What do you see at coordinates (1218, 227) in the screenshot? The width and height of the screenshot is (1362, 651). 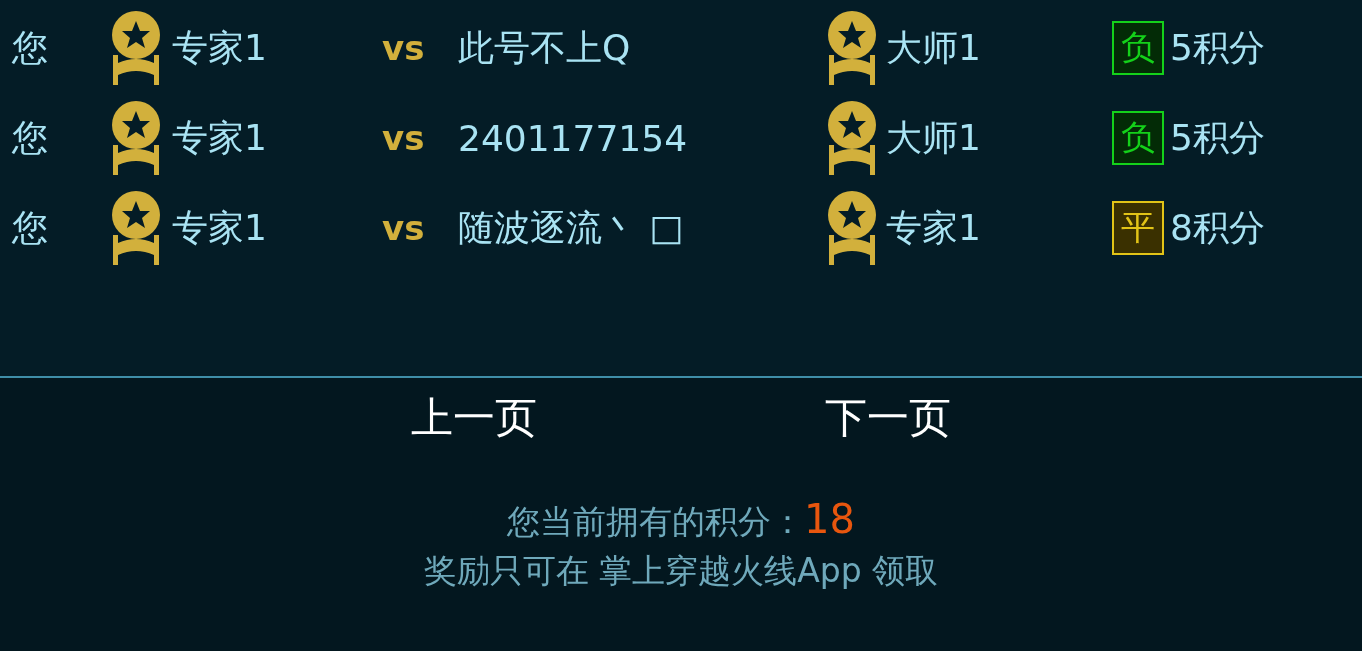 I see `points-text: 8积分` at bounding box center [1218, 227].